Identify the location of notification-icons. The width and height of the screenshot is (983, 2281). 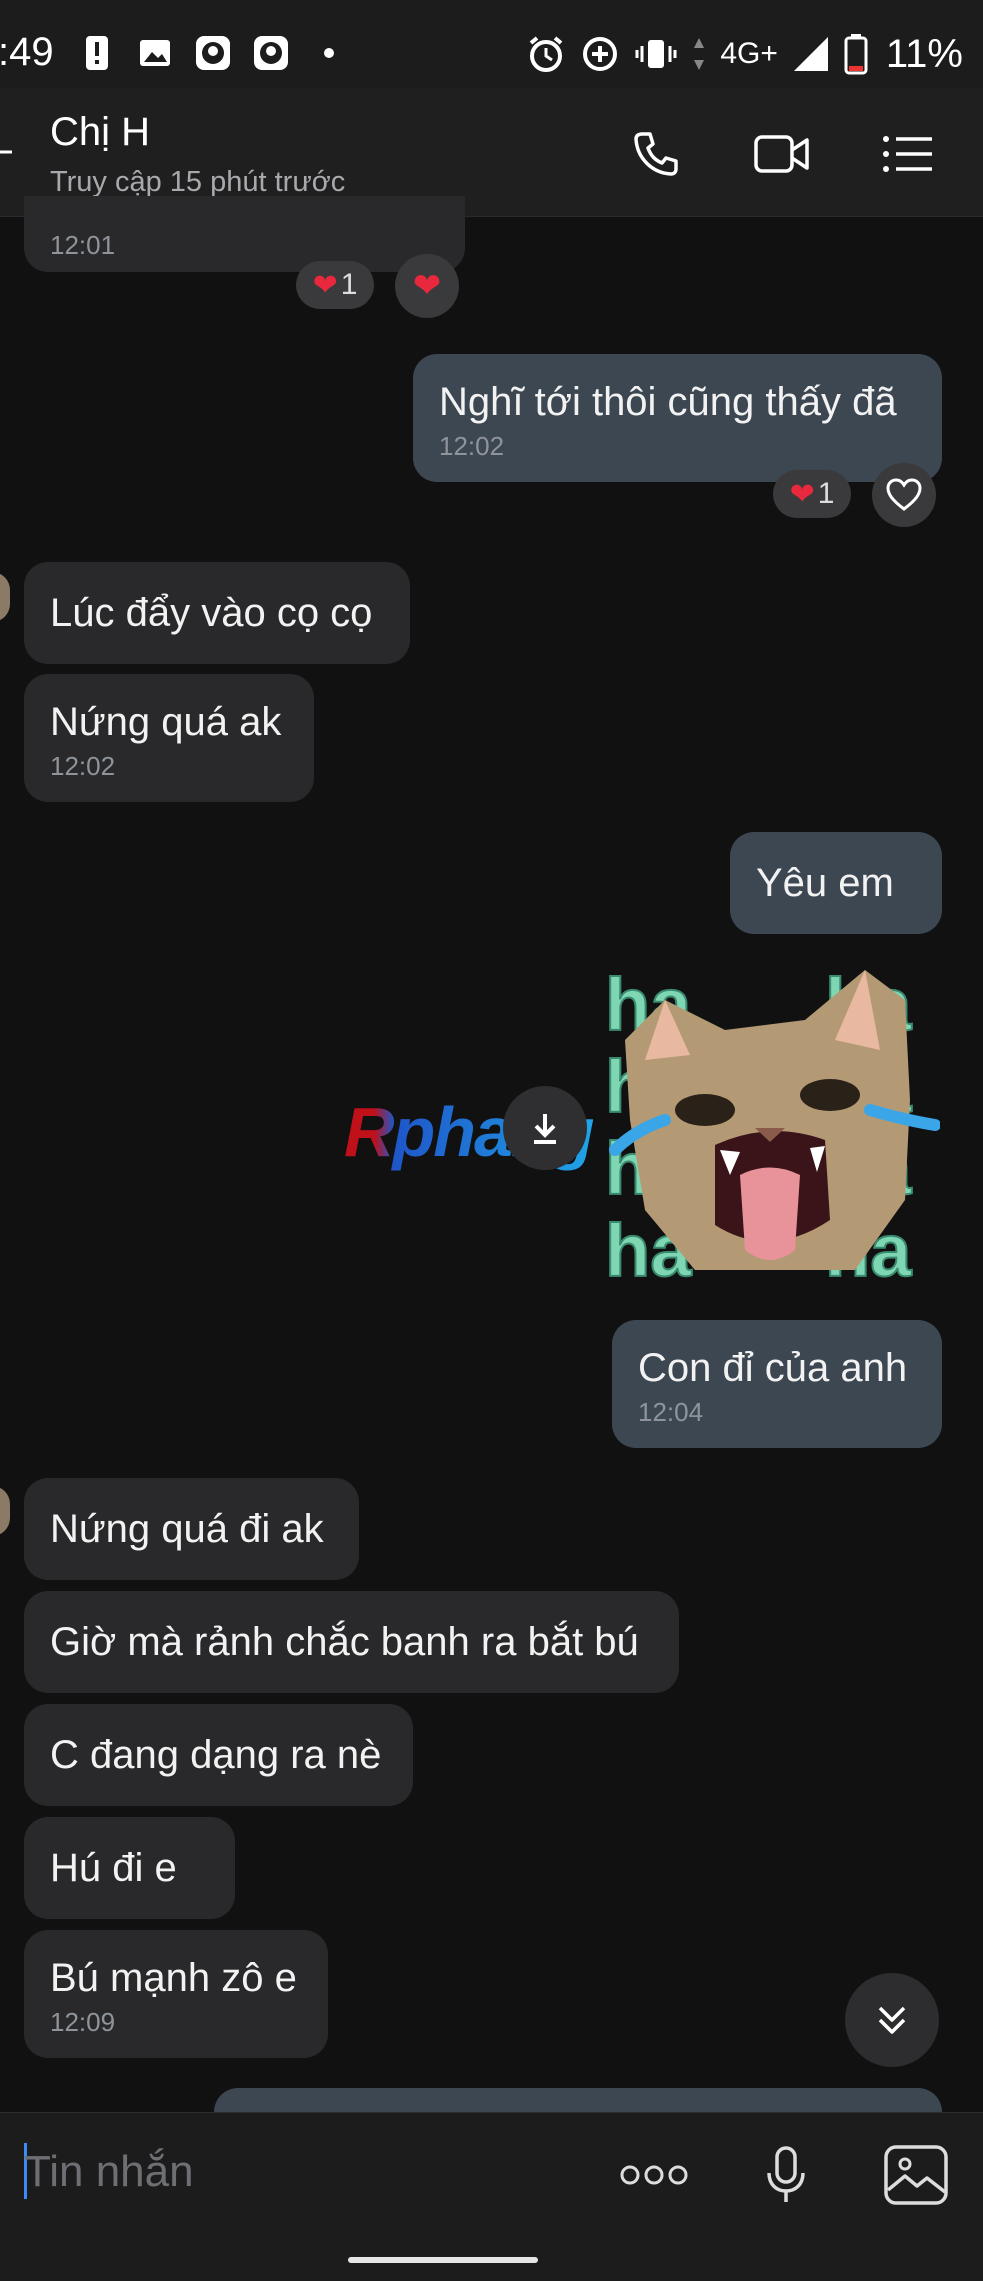
(213, 53).